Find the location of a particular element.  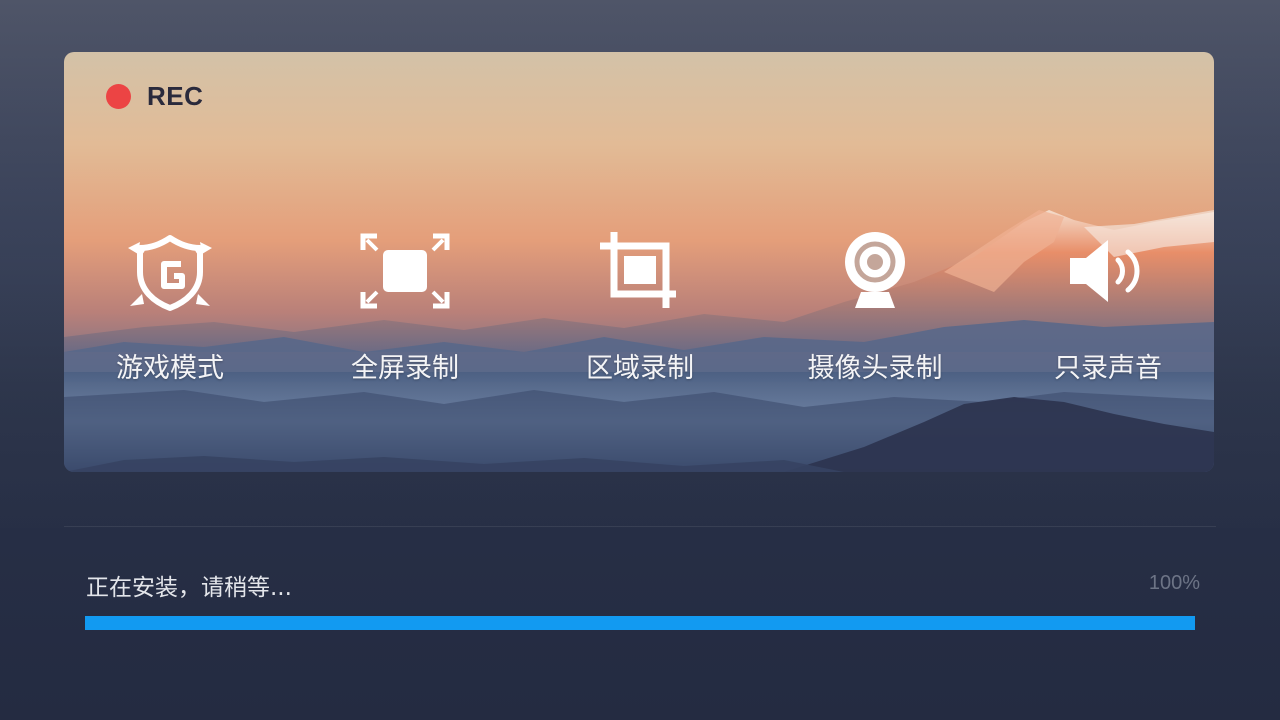

divider is located at coordinates (640, 526).